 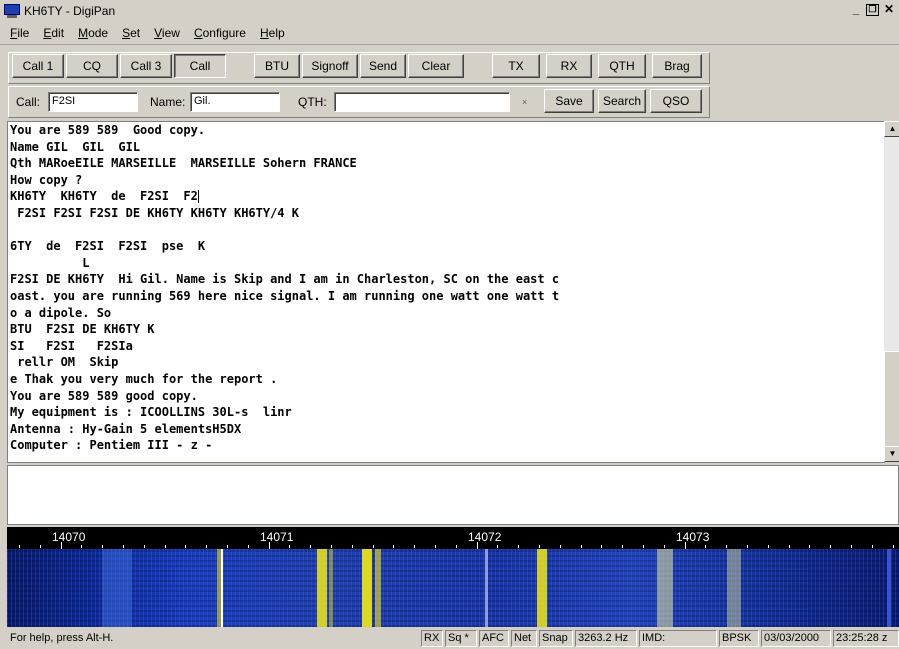 I want to click on status-help-text: For help, press Alt-H., so click(x=62, y=638).